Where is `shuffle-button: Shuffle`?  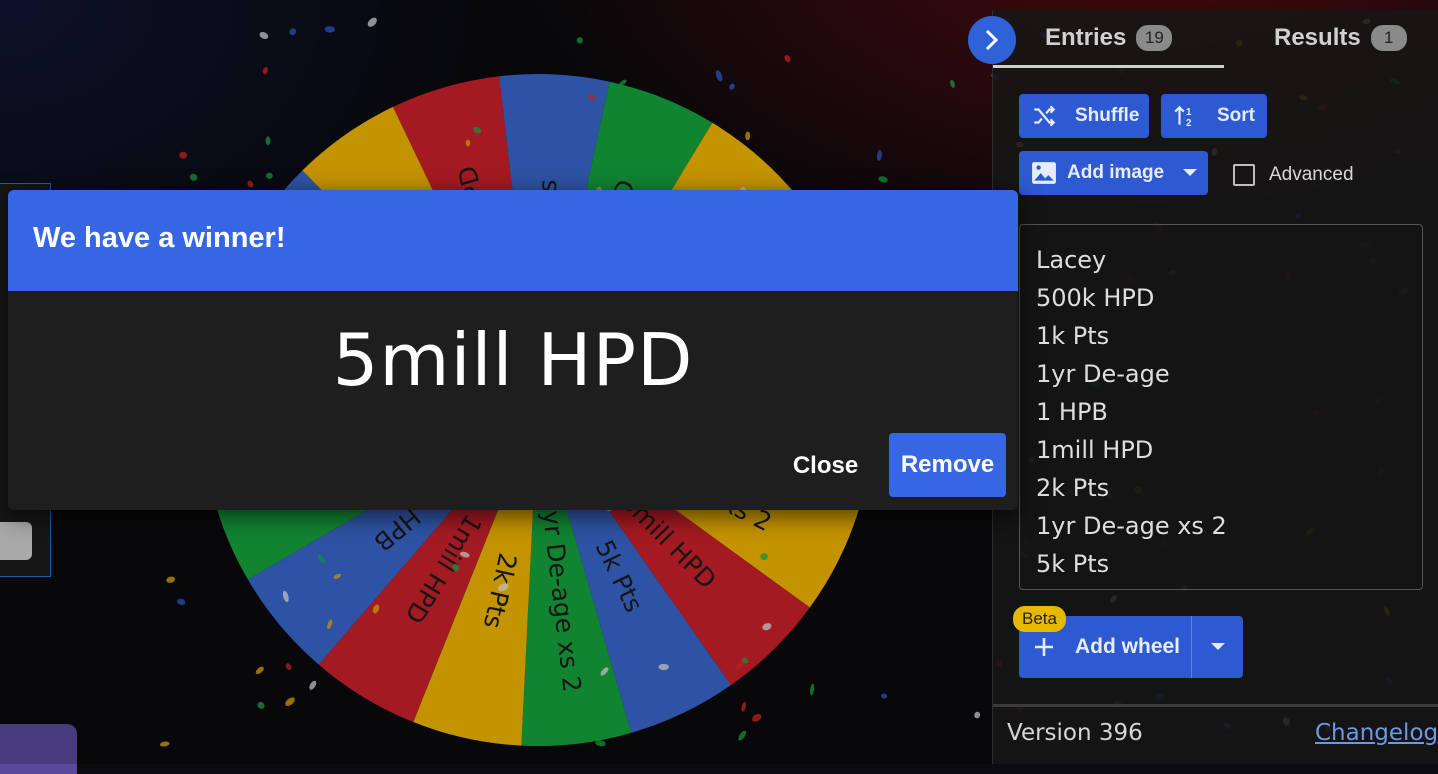
shuffle-button: Shuffle is located at coordinates (1084, 116).